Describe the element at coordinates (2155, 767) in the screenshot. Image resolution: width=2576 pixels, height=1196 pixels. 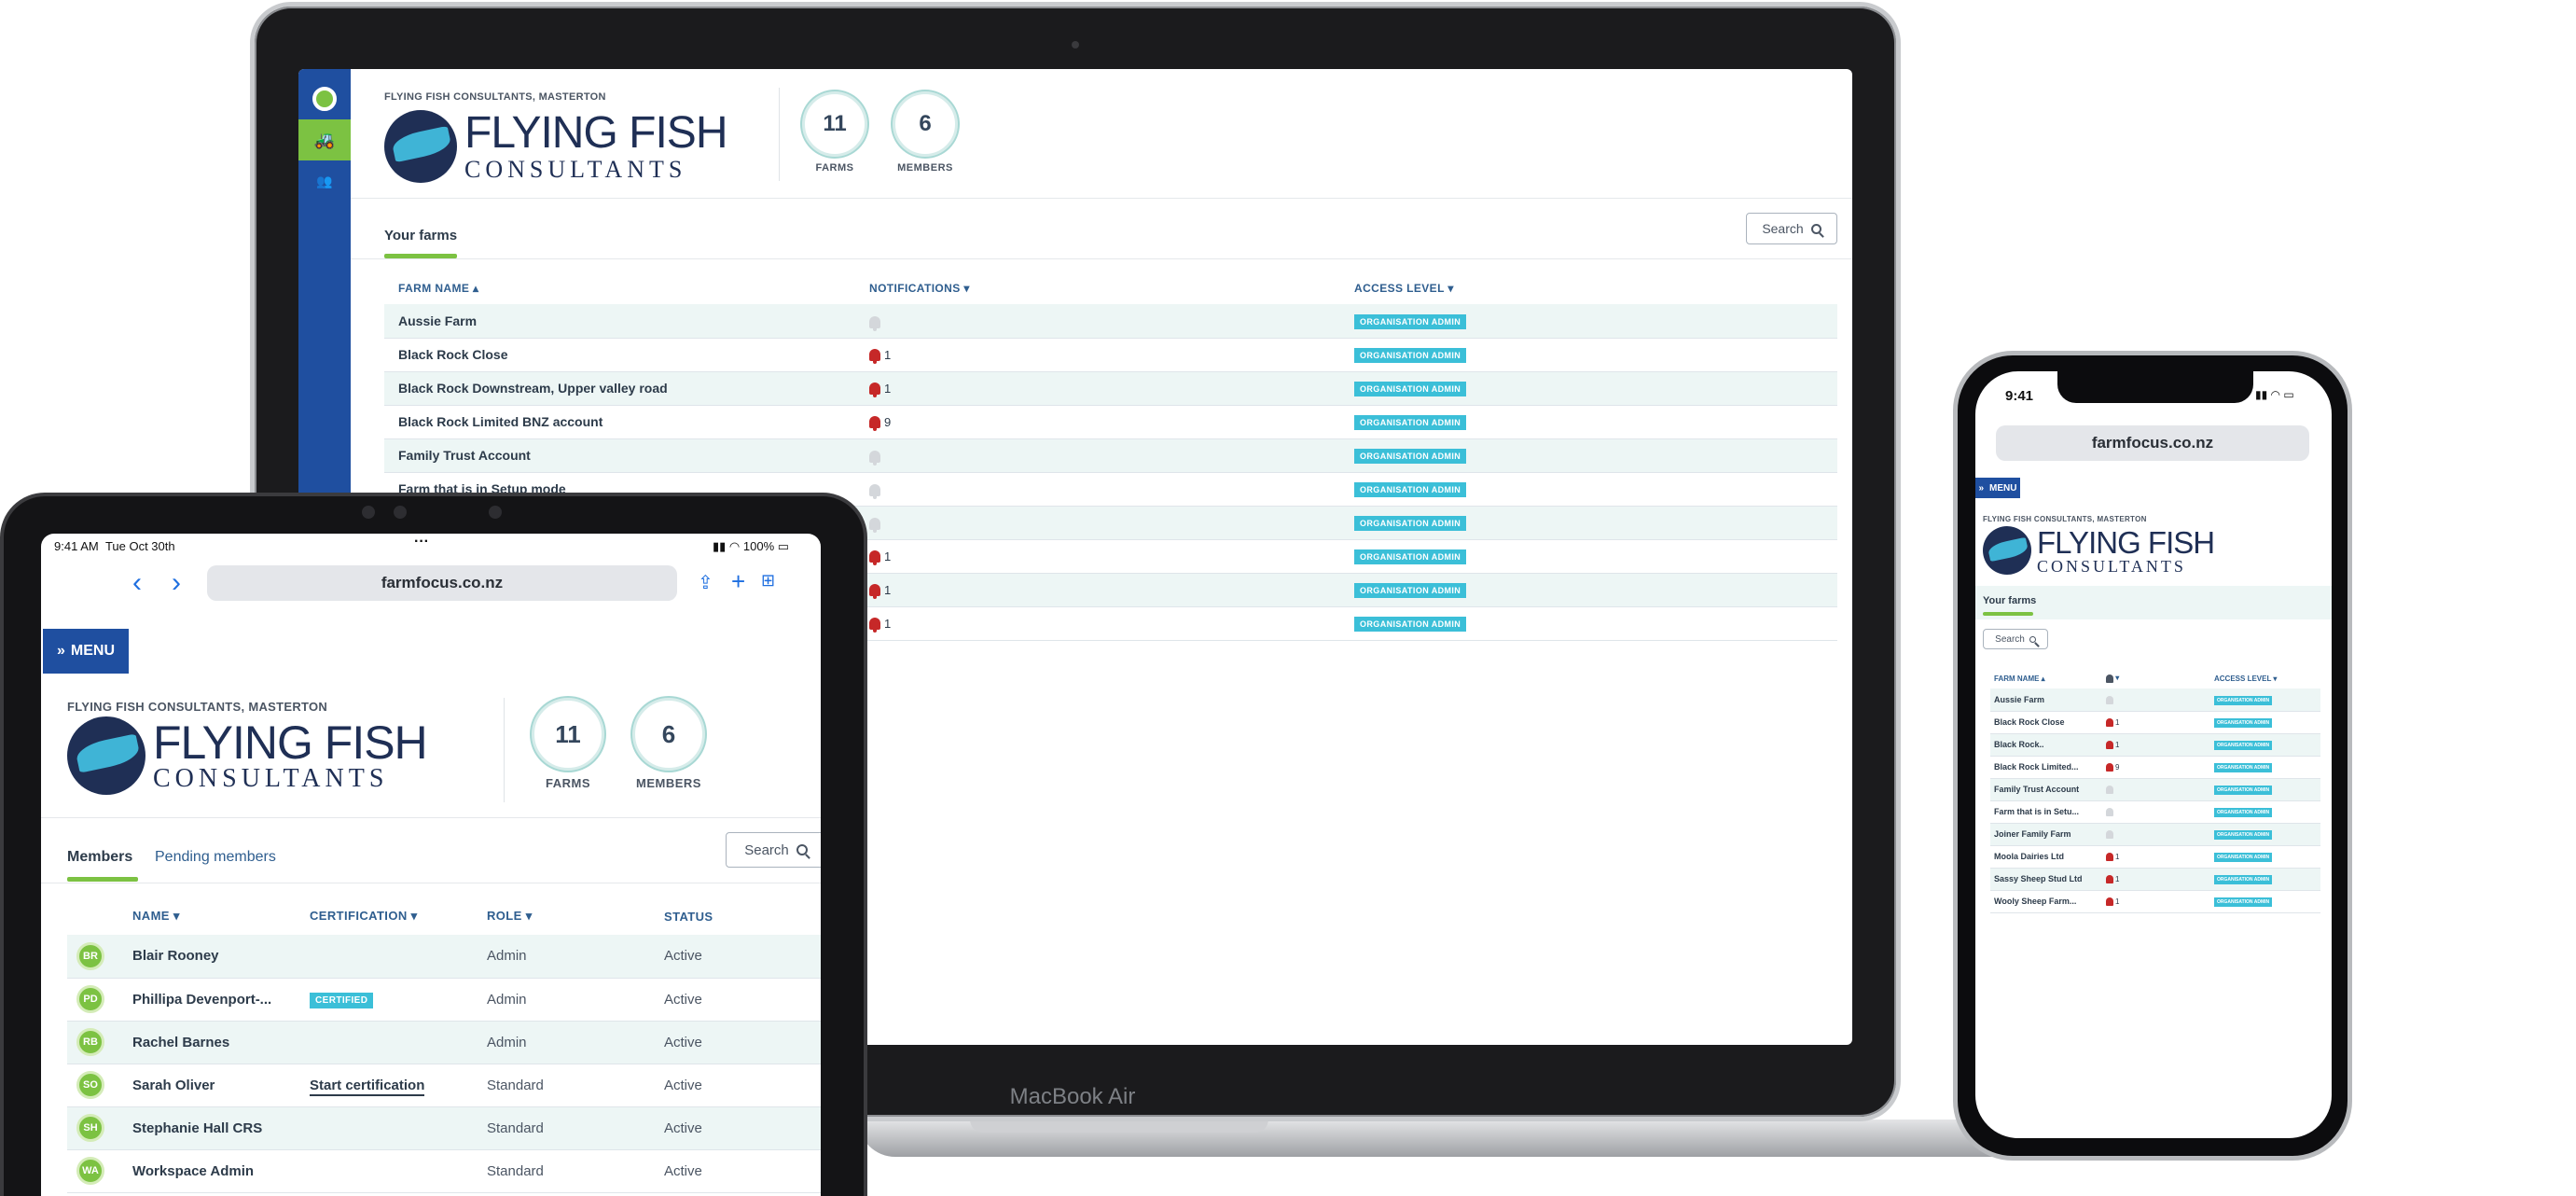
I see `table-row: Black Rock Limited... 9 ORGANISATION ADMIN` at that location.